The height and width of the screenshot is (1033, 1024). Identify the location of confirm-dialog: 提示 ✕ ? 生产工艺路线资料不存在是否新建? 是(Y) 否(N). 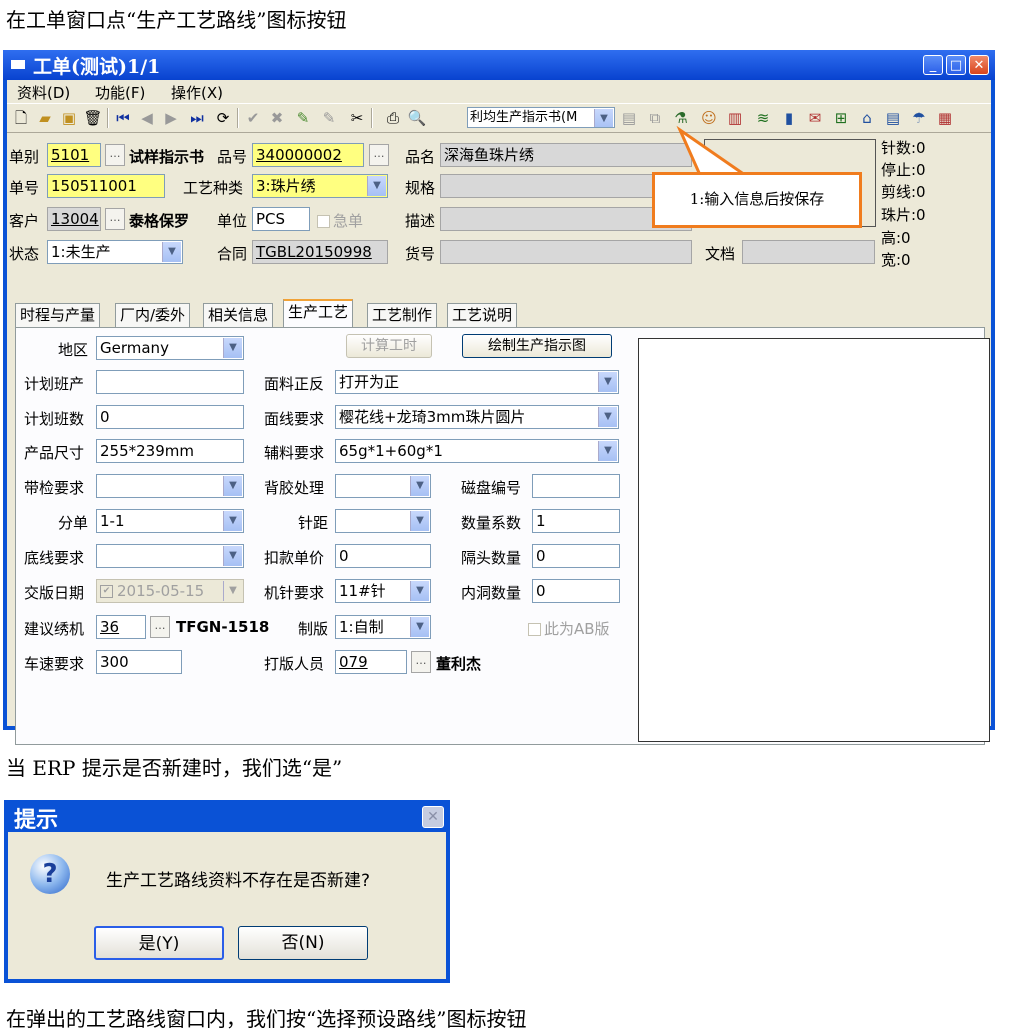
(227, 891).